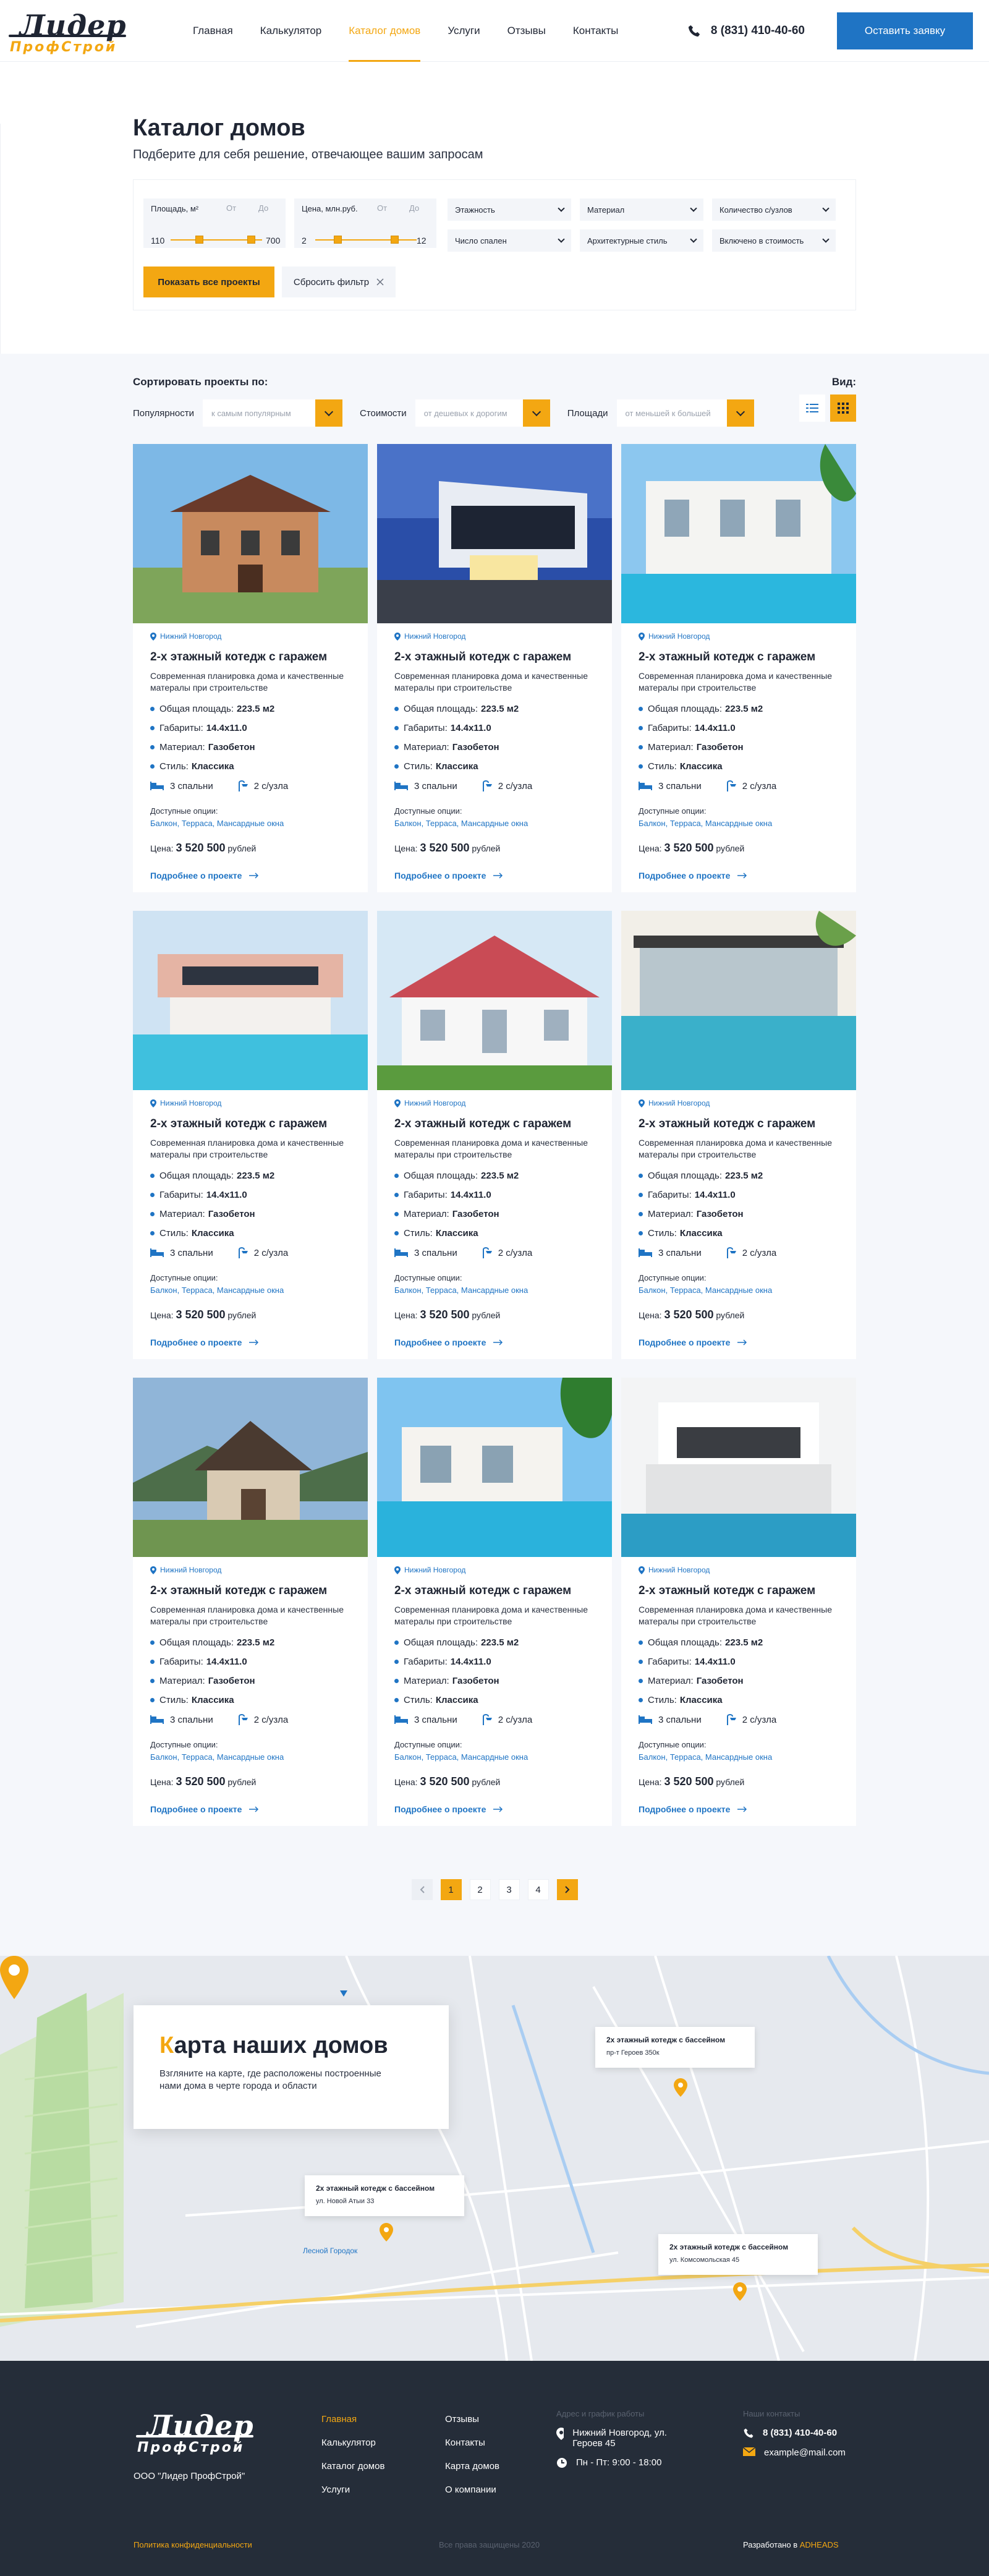 This screenshot has width=989, height=2576. What do you see at coordinates (905, 30) in the screenshot?
I see `leave-request-button: Оставить заявку` at bounding box center [905, 30].